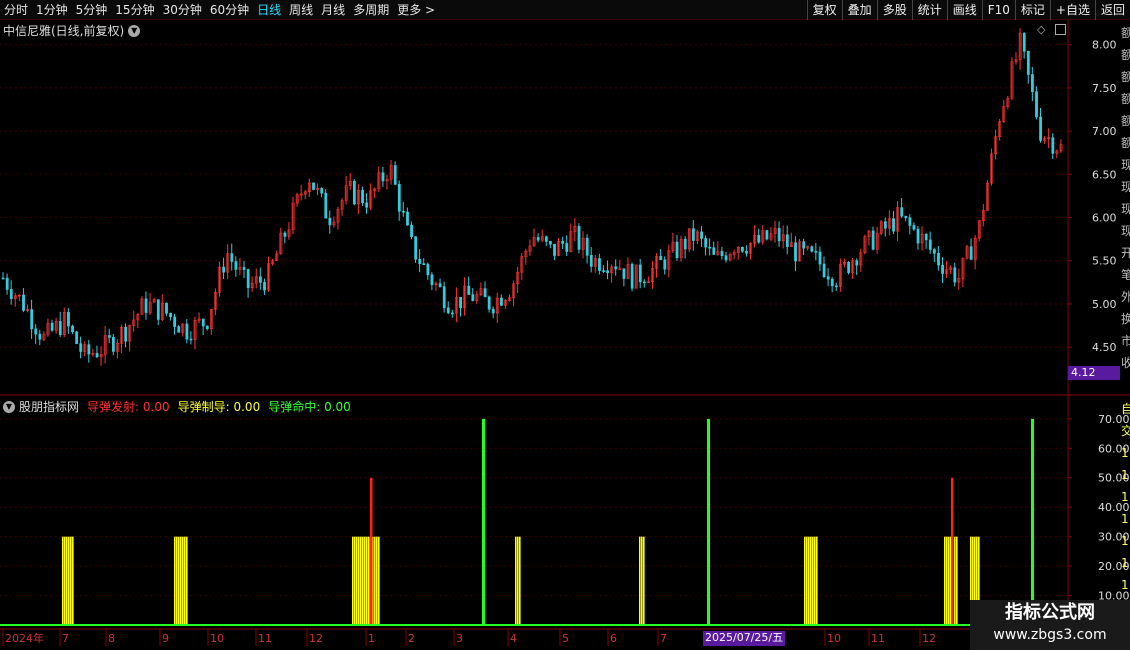  I want to click on tab-5min: 5分钟, so click(92, 10).